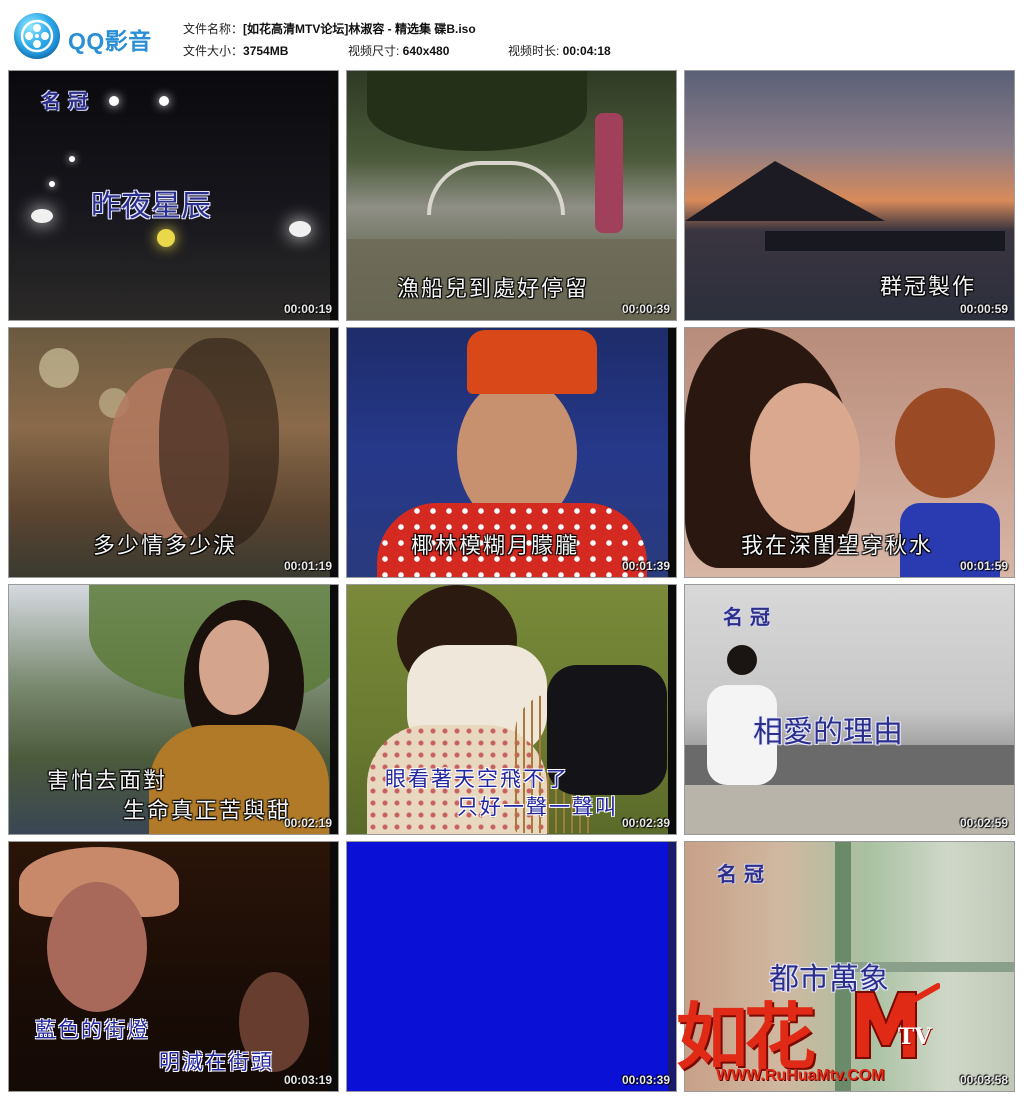  Describe the element at coordinates (511, 966) in the screenshot. I see `thumbnail: 00:03:39` at that location.